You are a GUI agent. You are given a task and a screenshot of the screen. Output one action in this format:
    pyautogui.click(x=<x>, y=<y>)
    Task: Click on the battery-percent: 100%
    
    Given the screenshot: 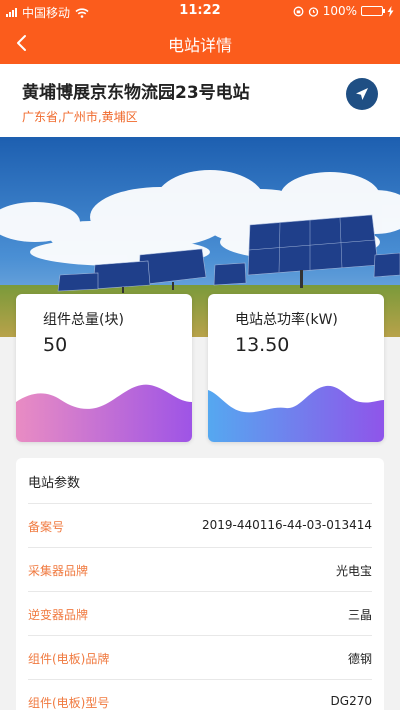 What is the action you would take?
    pyautogui.click(x=339, y=11)
    